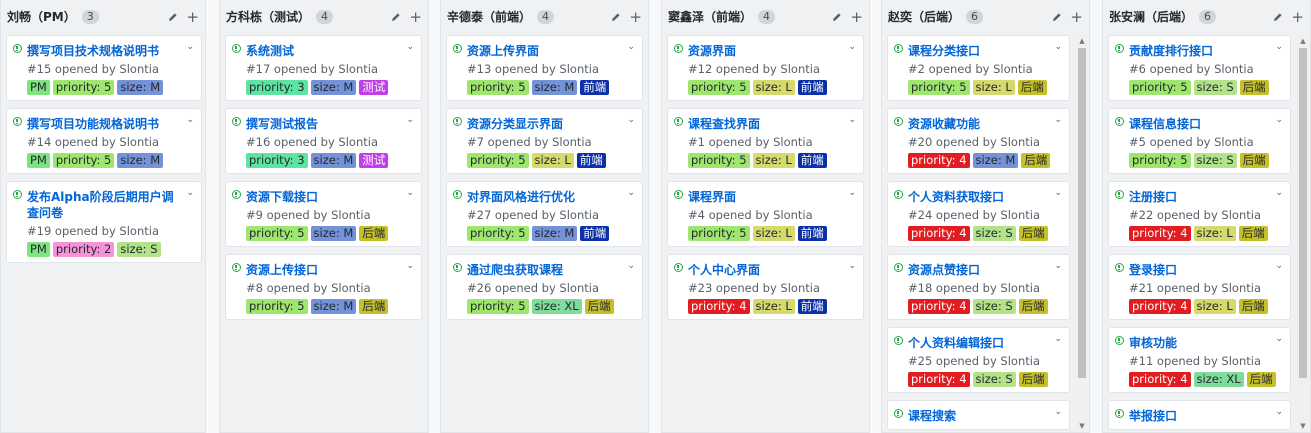  I want to click on issue-title-link: 审核功能, so click(1198, 343).